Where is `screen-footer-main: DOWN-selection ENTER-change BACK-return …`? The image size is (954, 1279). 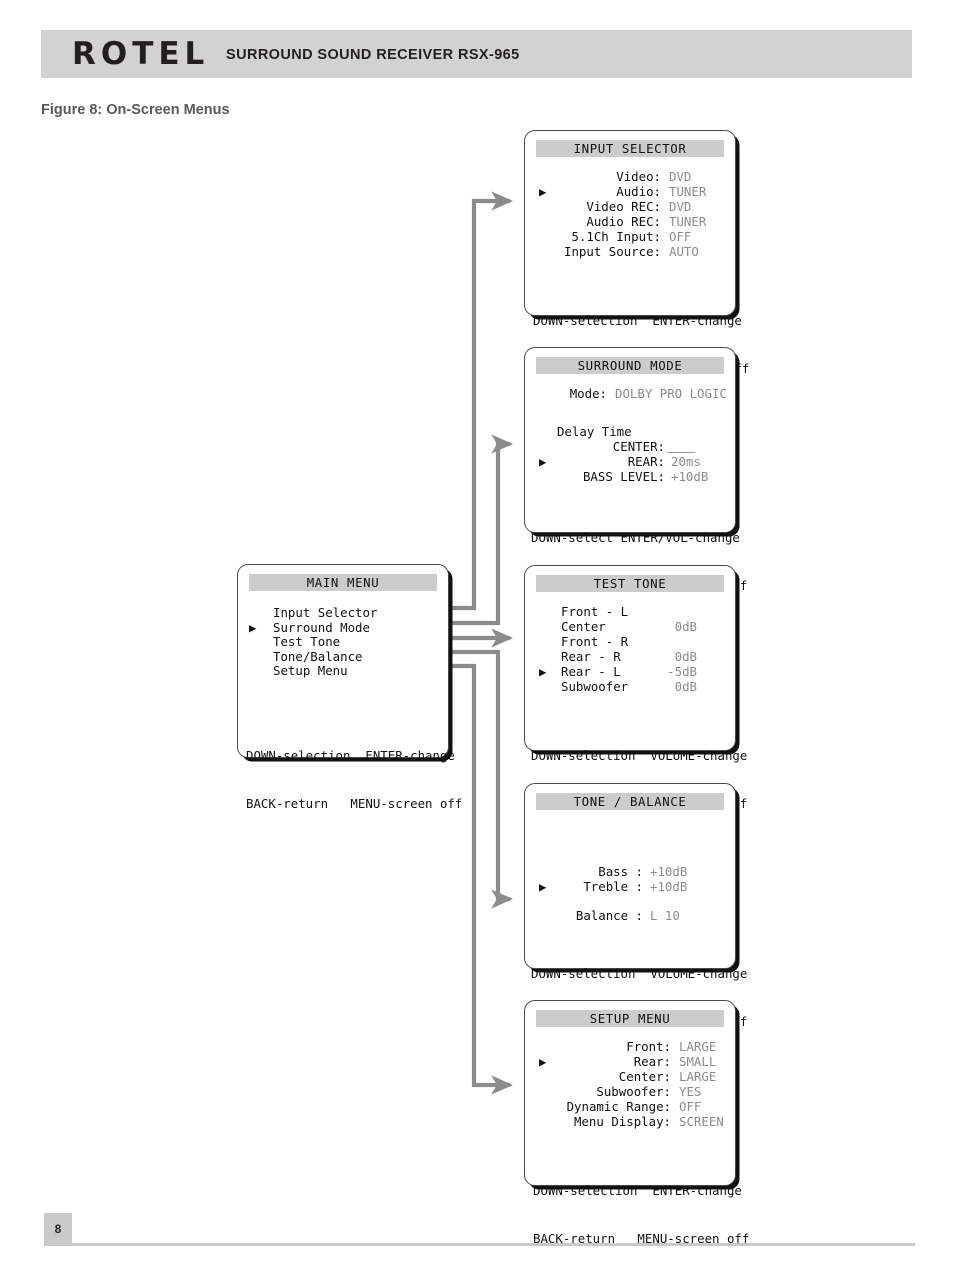 screen-footer-main: DOWN-selection ENTER-change BACK-return … is located at coordinates (350, 780).